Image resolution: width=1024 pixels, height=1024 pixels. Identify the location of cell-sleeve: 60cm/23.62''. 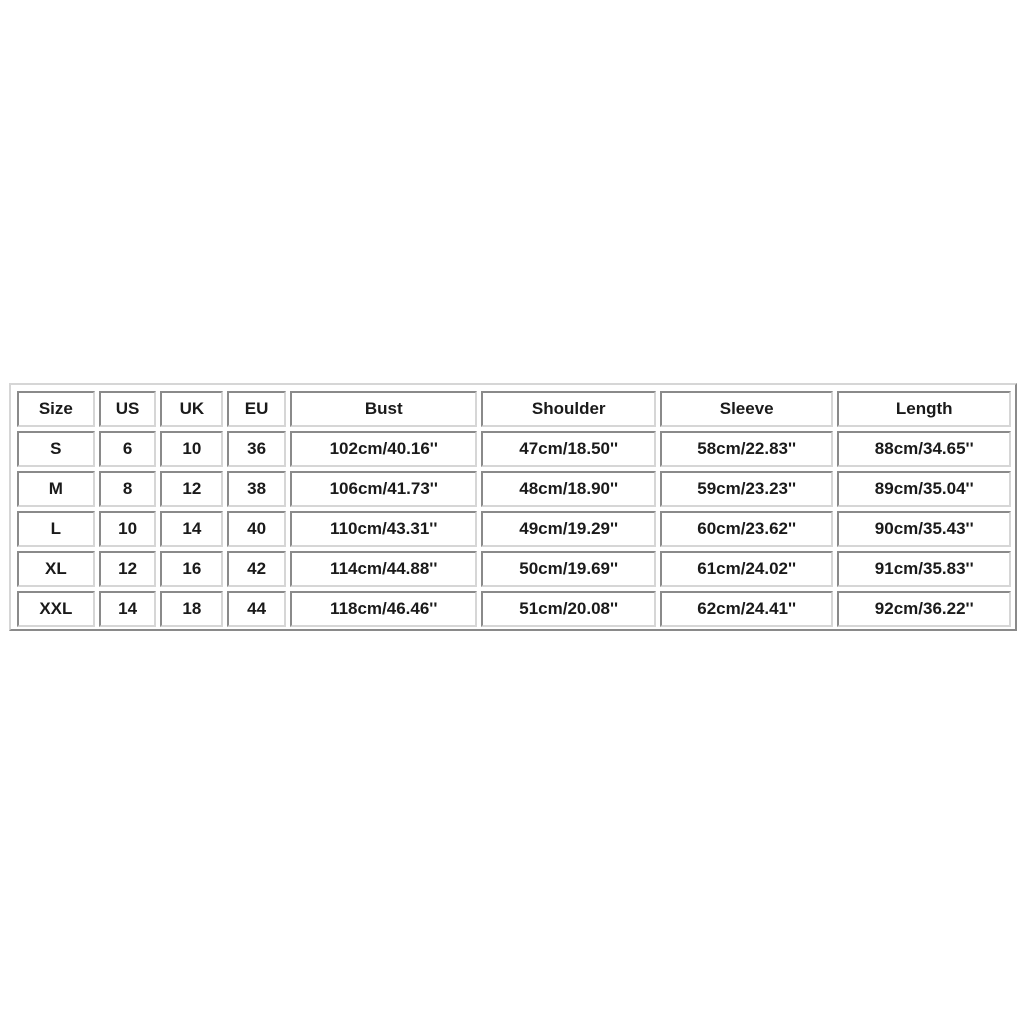
(746, 529).